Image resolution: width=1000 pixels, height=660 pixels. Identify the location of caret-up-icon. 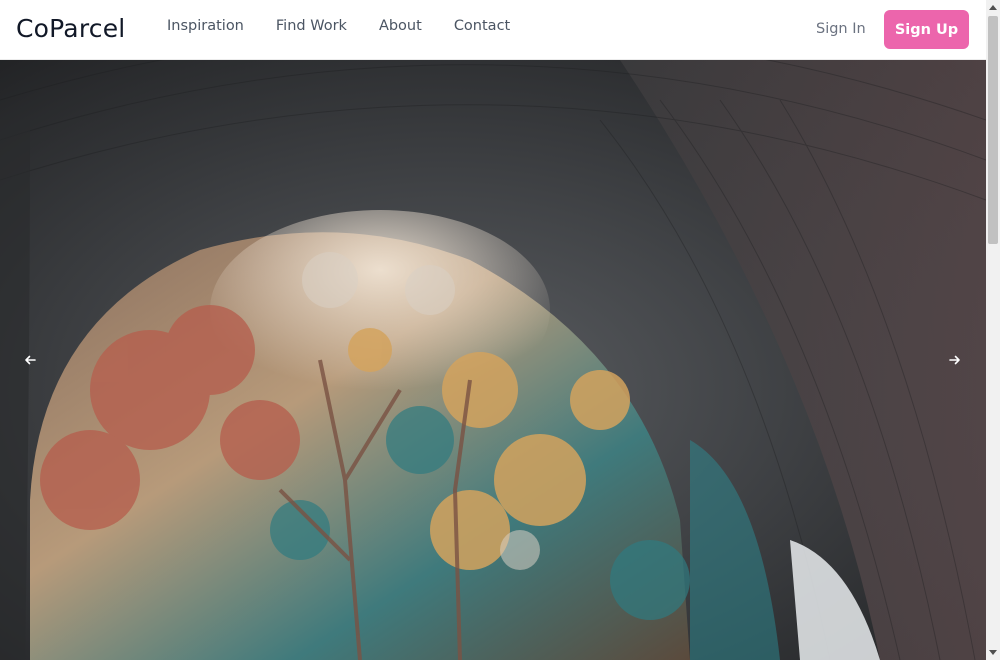
(993, 7).